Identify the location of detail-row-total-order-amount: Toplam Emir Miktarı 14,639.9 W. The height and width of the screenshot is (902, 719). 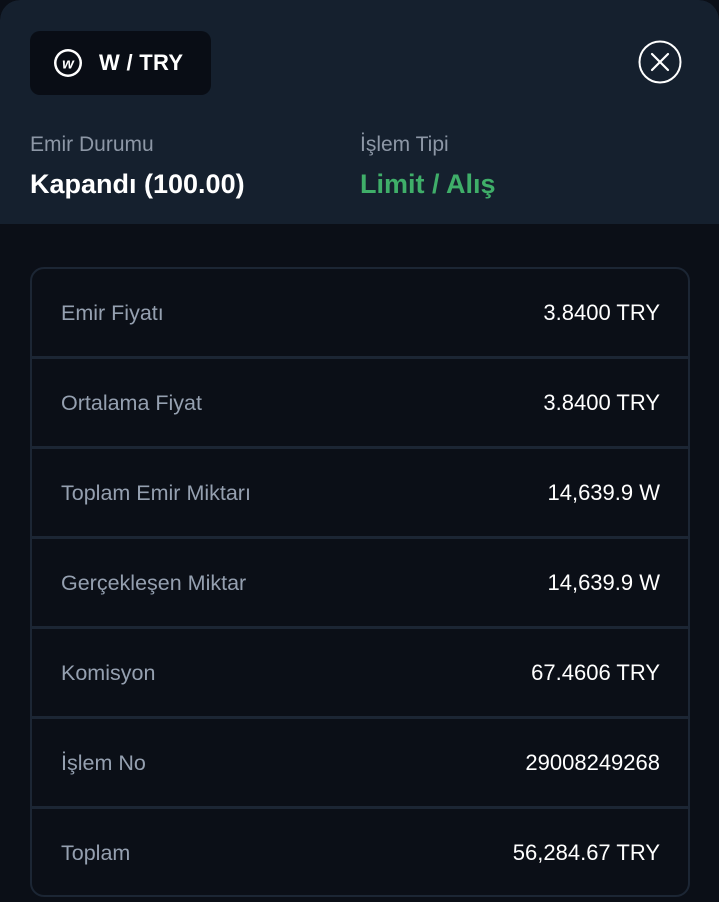
(360, 493).